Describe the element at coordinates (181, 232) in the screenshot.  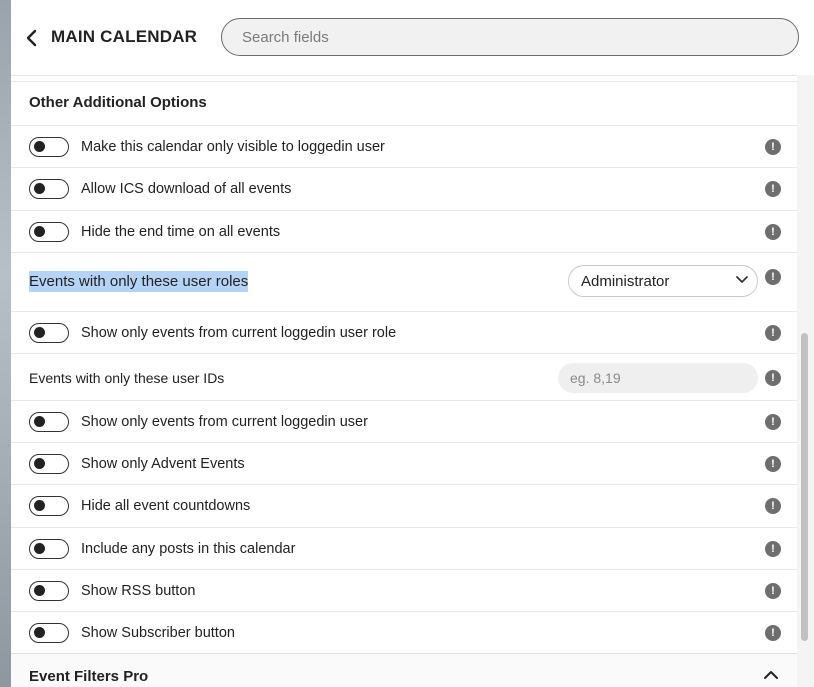
I see `toggle-label: Hide the end time on all events` at that location.